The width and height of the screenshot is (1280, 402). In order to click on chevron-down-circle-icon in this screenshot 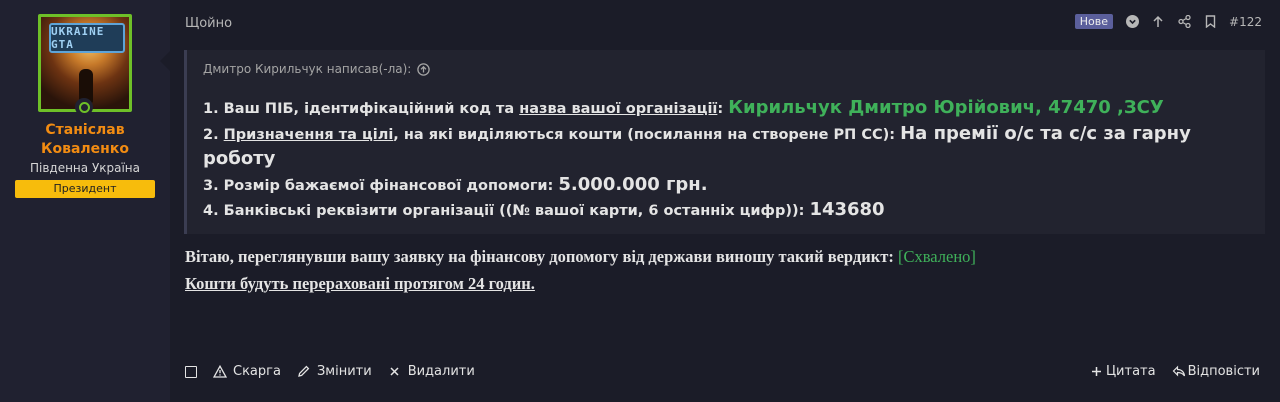, I will do `click(1132, 22)`.